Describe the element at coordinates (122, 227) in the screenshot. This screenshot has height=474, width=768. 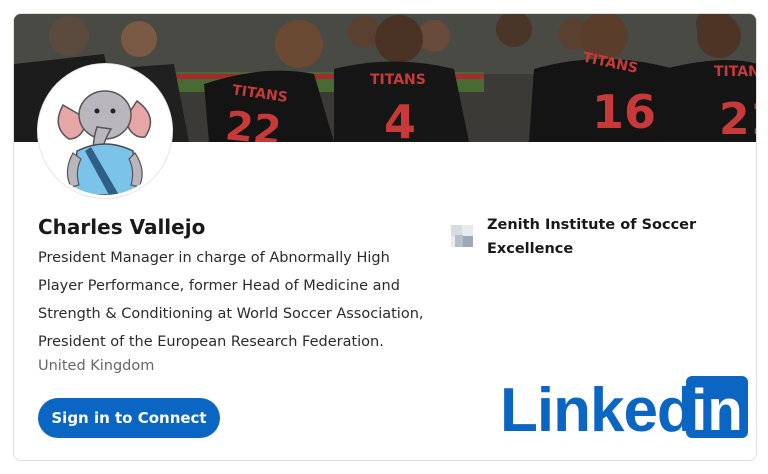
I see `profile-name: Charles Vallejo` at that location.